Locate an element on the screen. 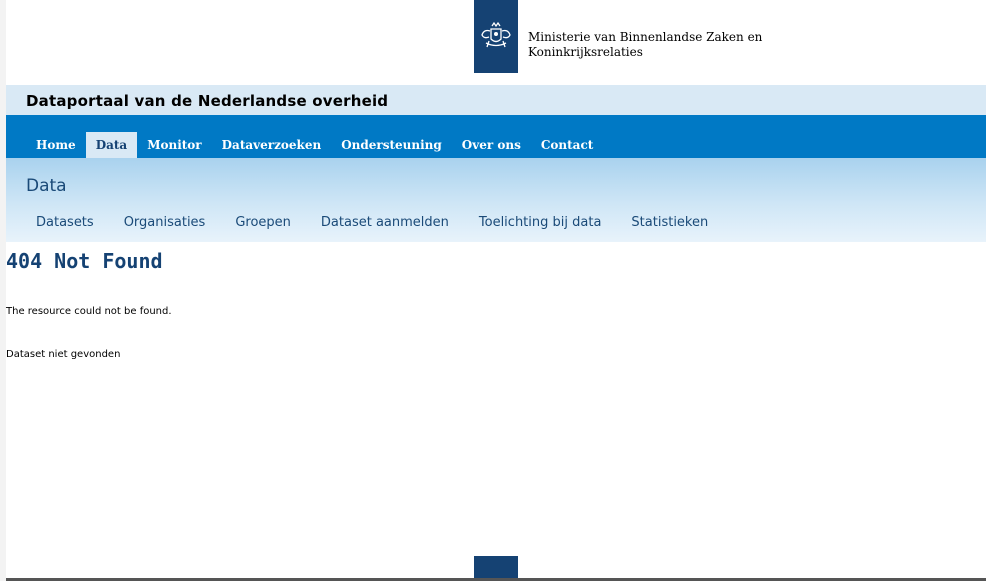 This screenshot has height=581, width=986. nav-item-home: Home is located at coordinates (56, 145).